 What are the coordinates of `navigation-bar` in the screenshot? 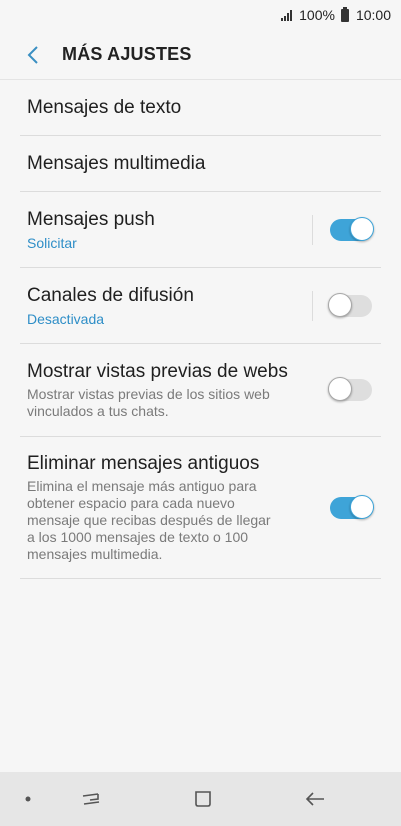 It's located at (200, 799).